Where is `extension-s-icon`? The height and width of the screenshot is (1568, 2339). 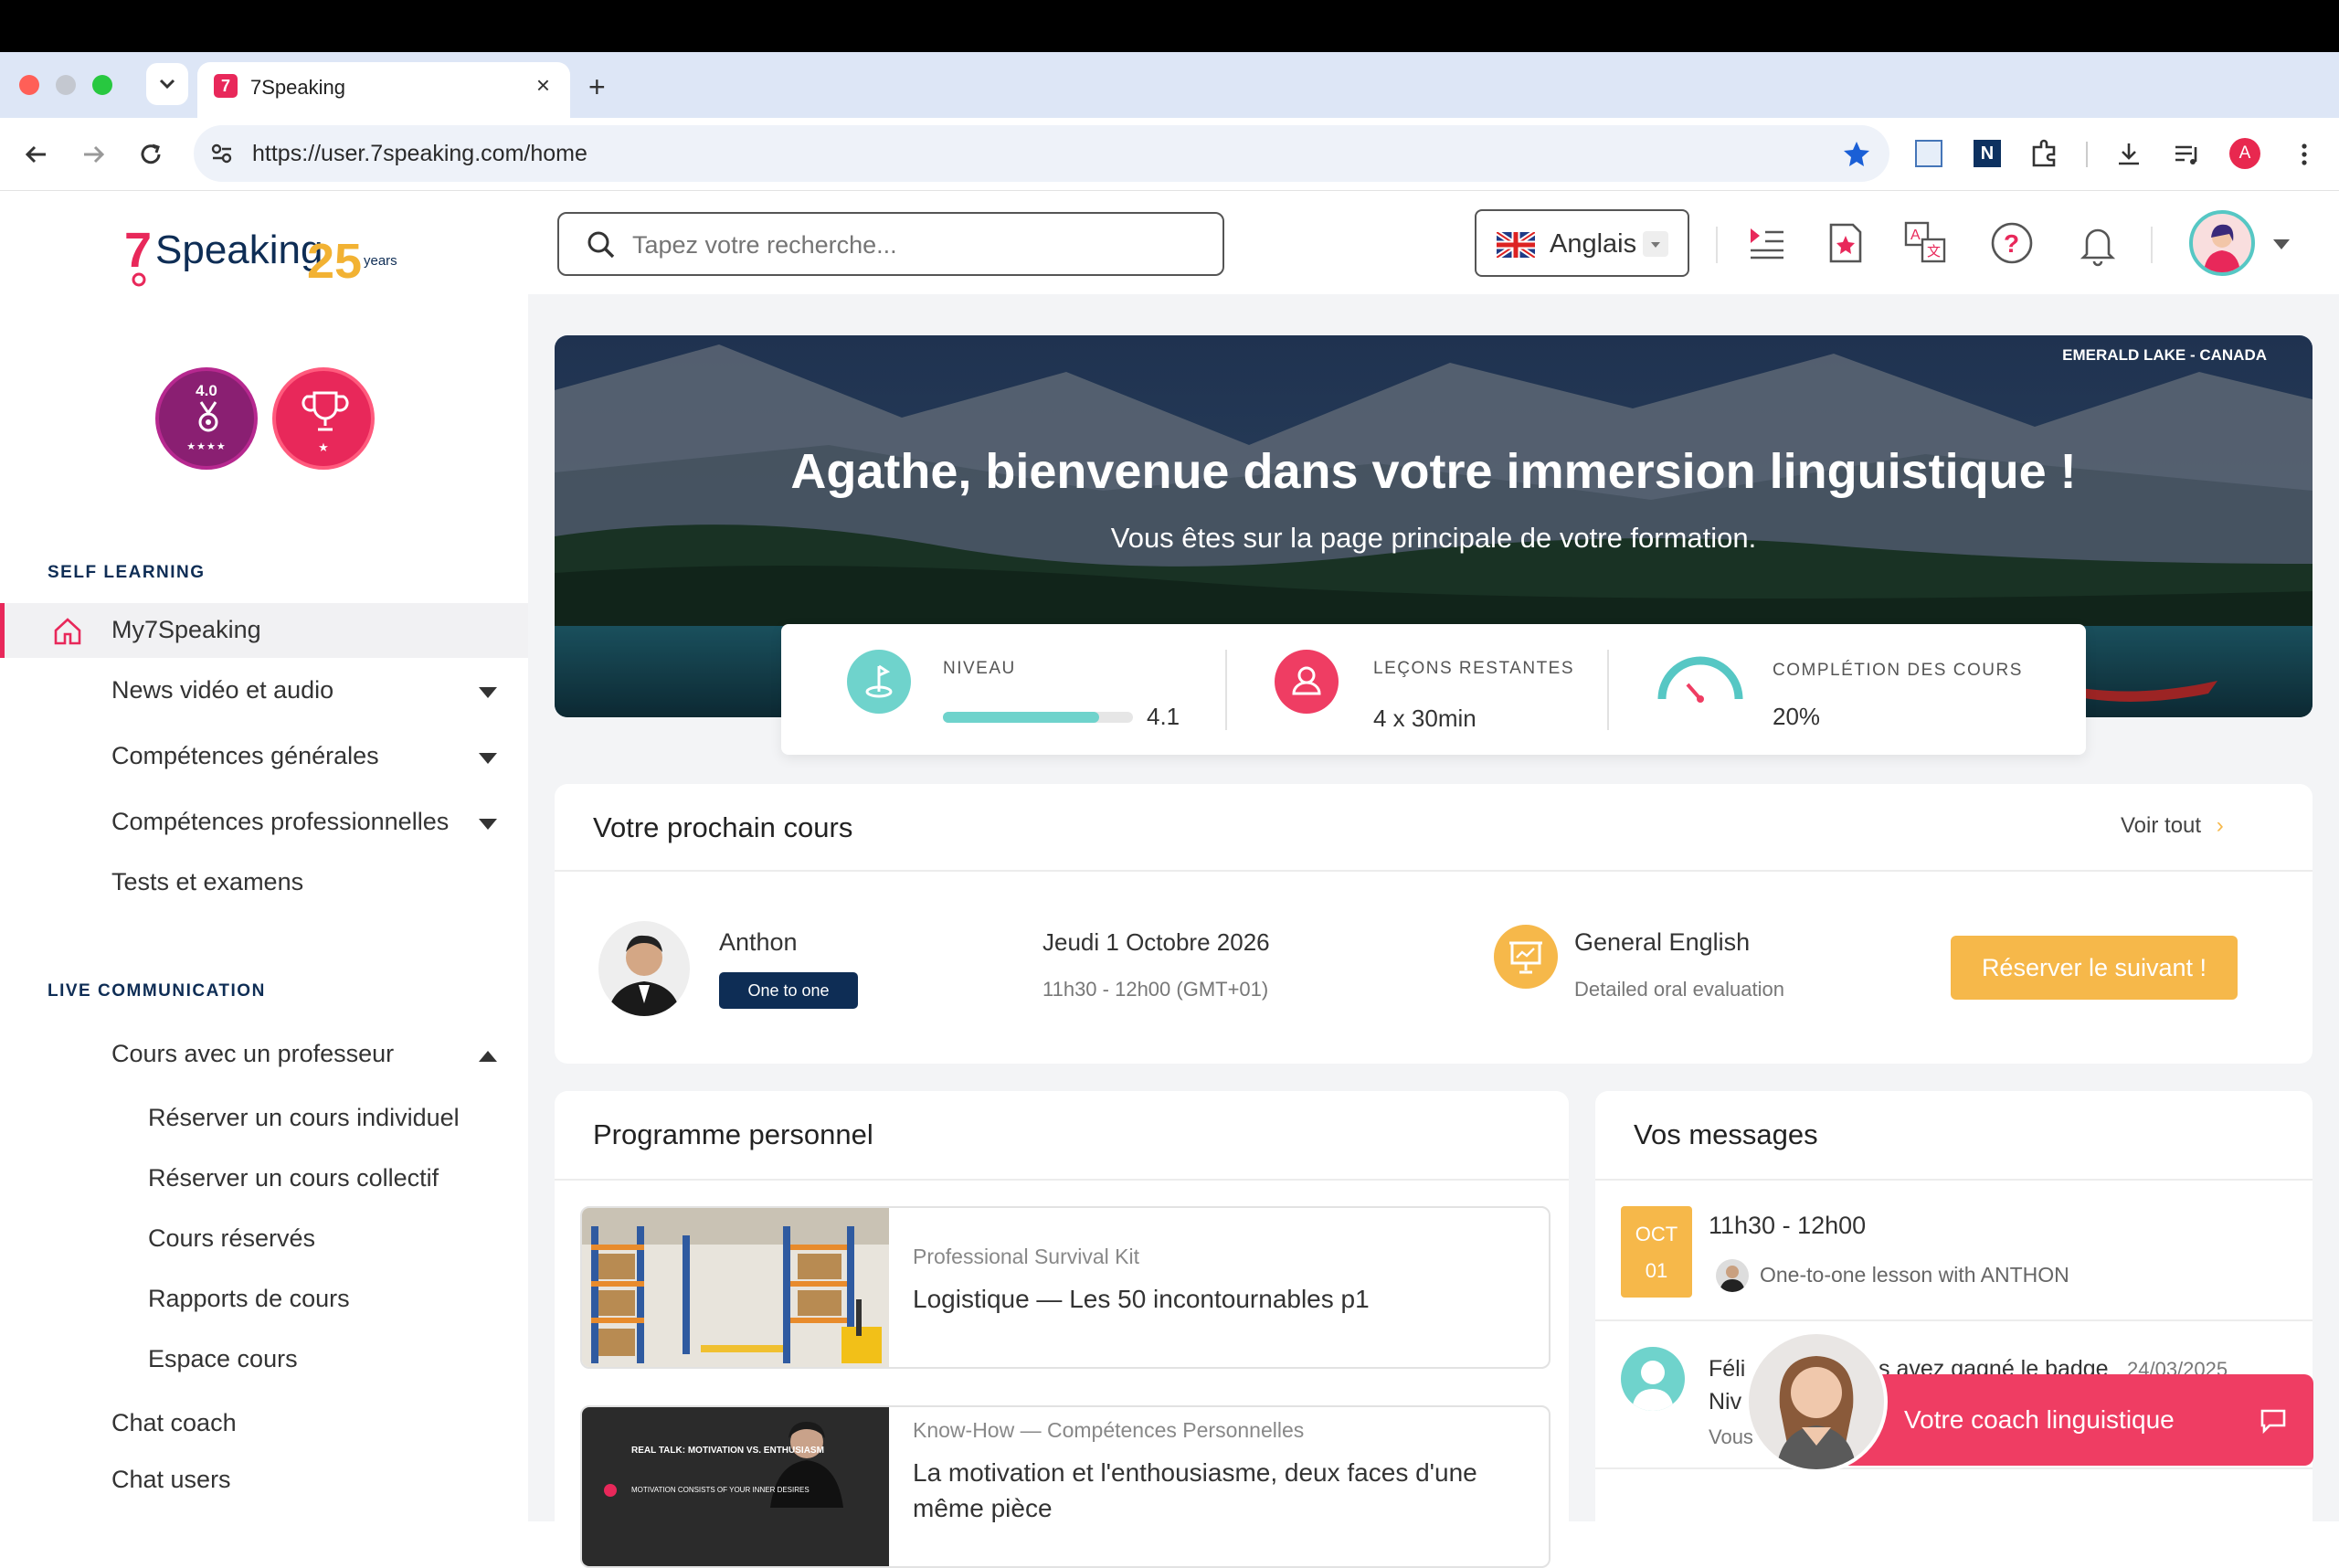 extension-s-icon is located at coordinates (1929, 154).